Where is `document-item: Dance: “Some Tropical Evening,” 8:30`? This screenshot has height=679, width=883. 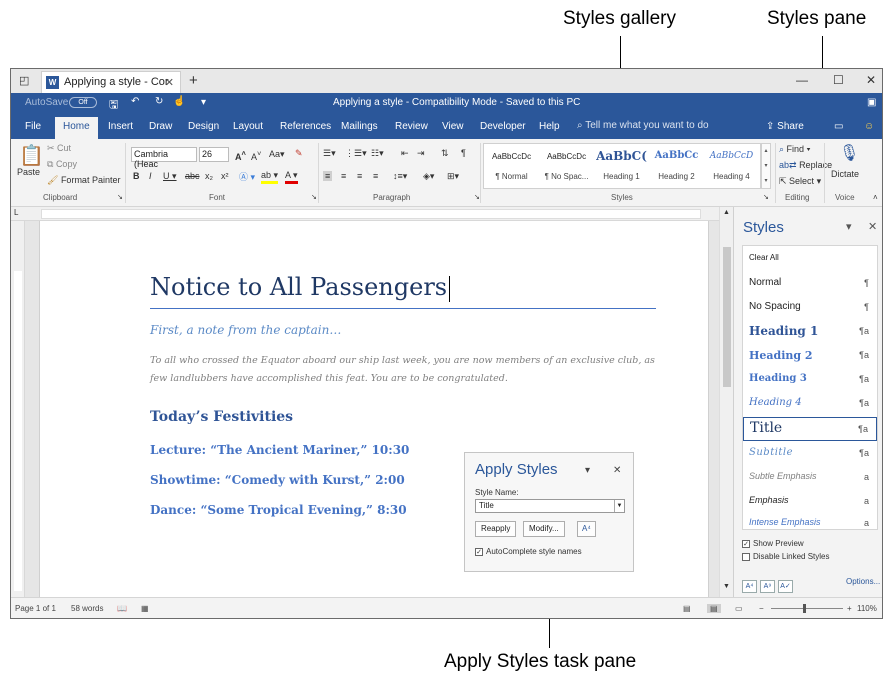 document-item: Dance: “Some Tropical Evening,” 8:30 is located at coordinates (278, 510).